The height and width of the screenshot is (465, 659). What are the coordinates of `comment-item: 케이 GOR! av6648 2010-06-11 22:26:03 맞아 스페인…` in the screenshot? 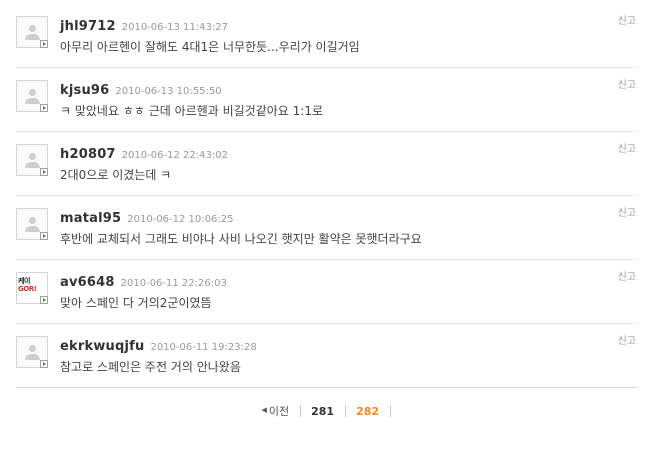 It's located at (327, 292).